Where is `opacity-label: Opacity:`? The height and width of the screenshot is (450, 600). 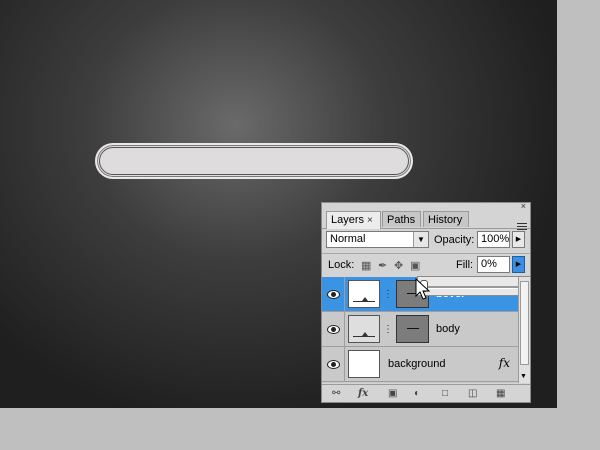 opacity-label: Opacity: is located at coordinates (454, 240).